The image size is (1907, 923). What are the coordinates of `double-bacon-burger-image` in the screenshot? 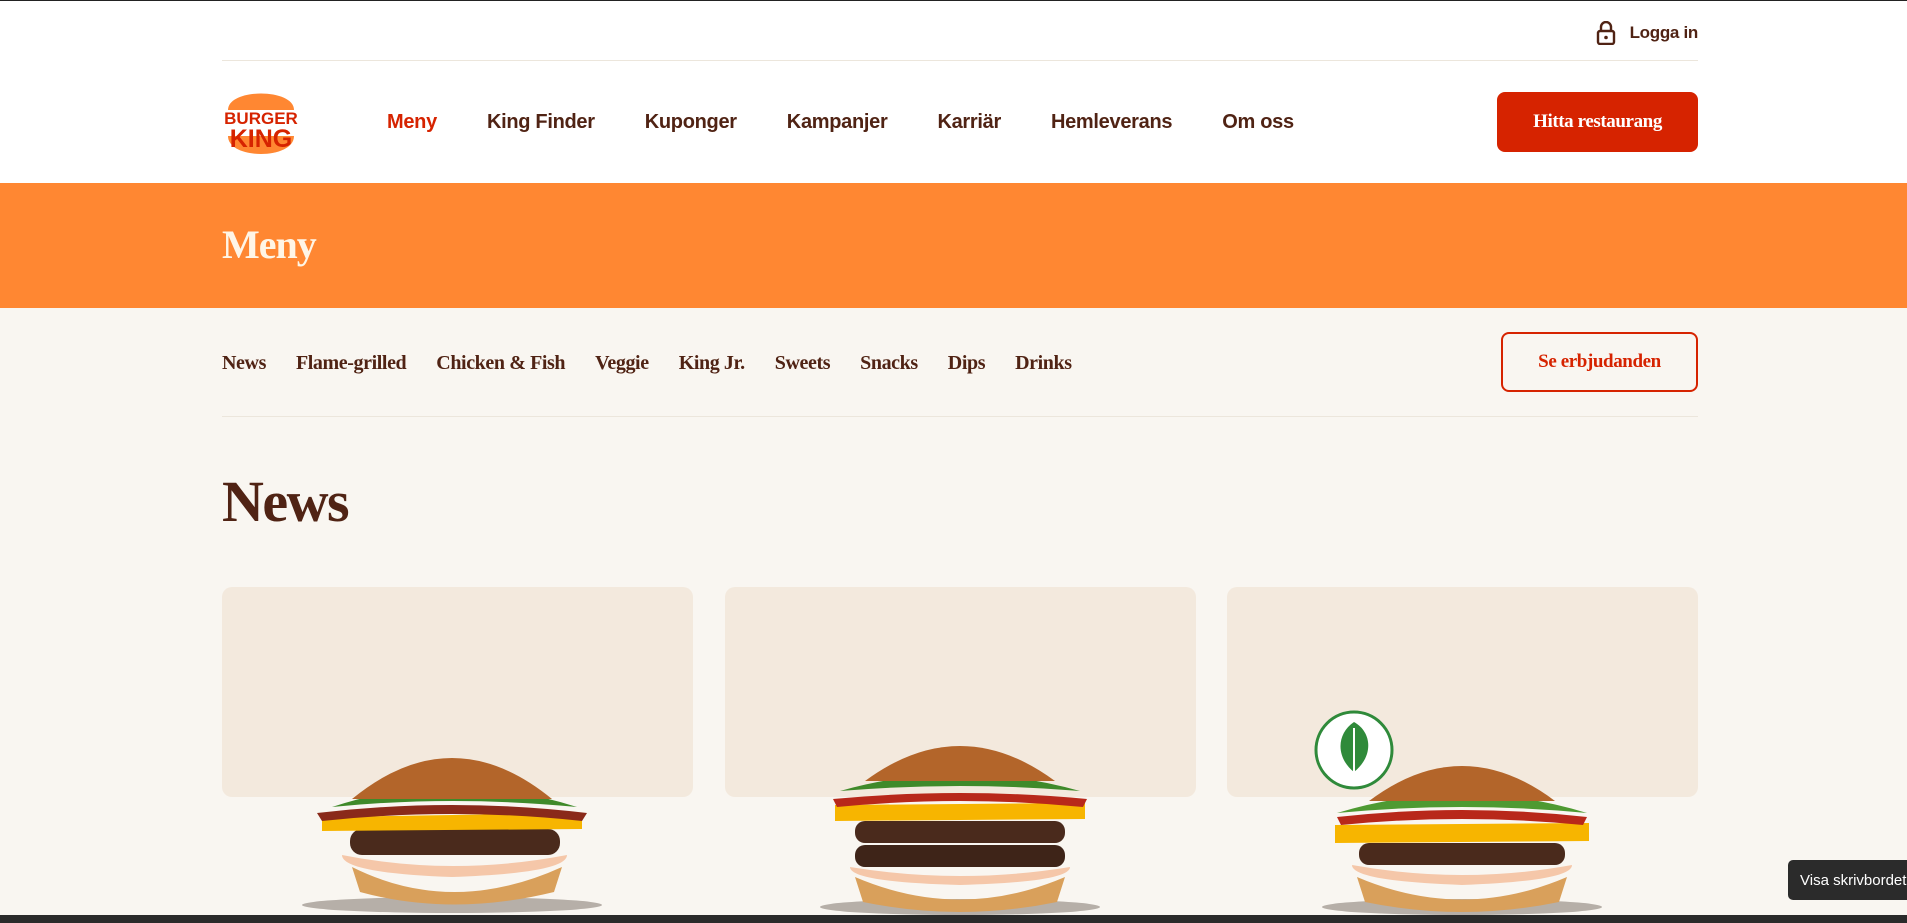 It's located at (960, 830).